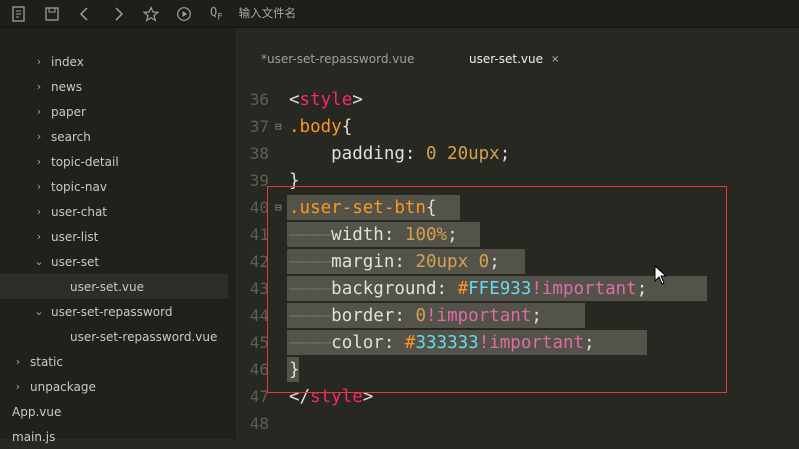 This screenshot has width=799, height=449. I want to click on code-line: 41 ————width: 100%;, so click(517, 234).